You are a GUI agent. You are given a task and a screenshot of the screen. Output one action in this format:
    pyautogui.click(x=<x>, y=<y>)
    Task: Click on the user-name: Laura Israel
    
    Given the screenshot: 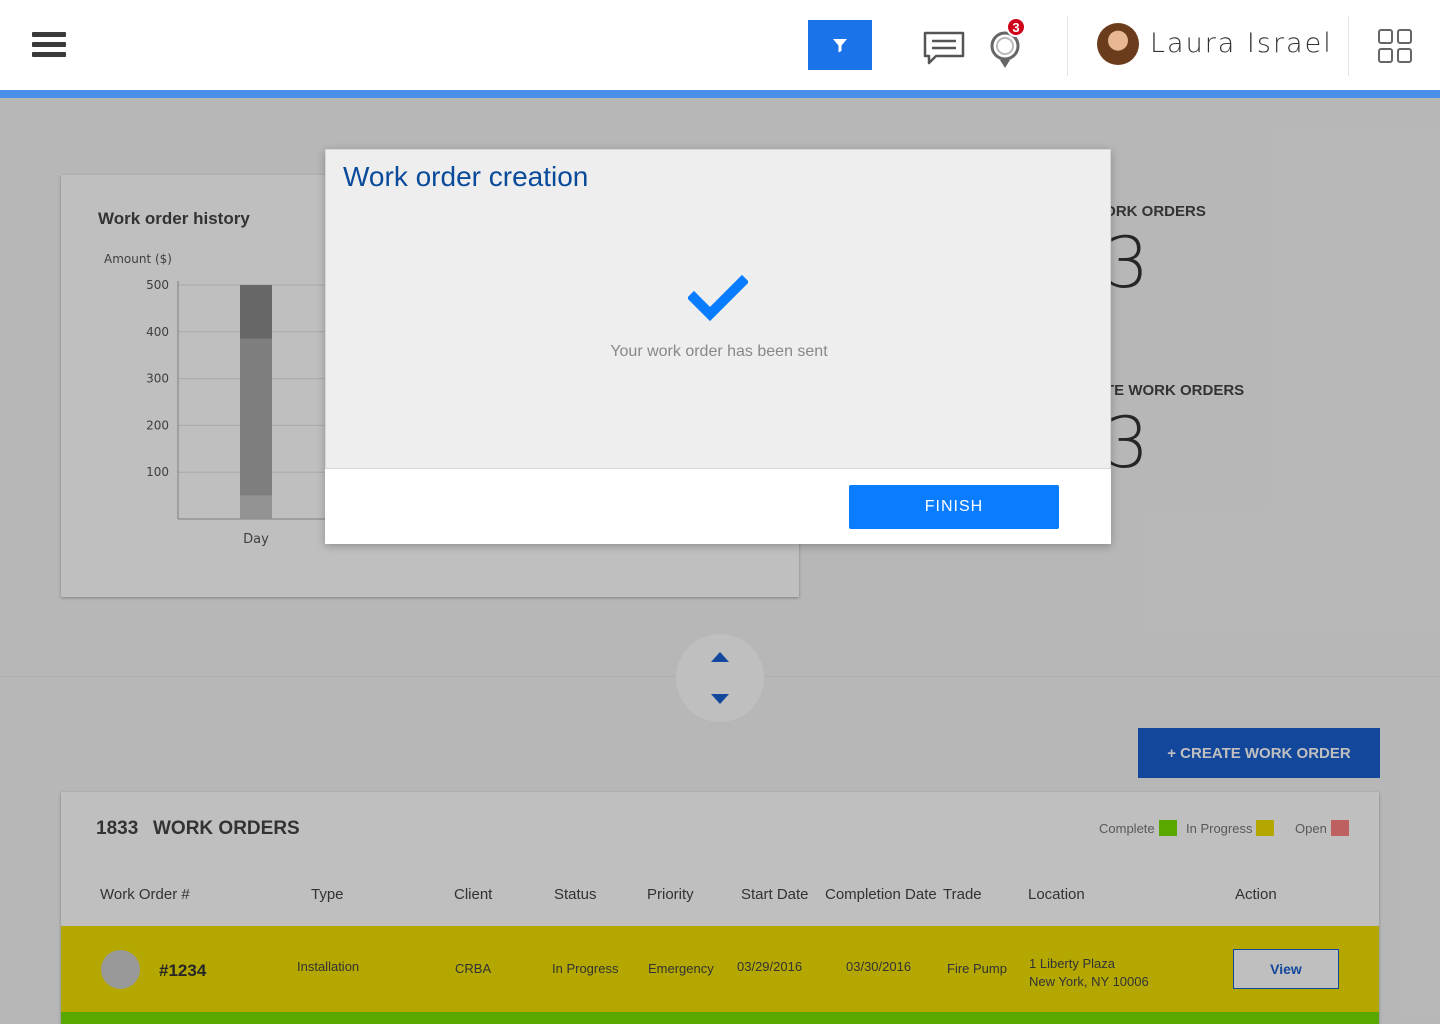 What is the action you would take?
    pyautogui.click(x=1241, y=43)
    